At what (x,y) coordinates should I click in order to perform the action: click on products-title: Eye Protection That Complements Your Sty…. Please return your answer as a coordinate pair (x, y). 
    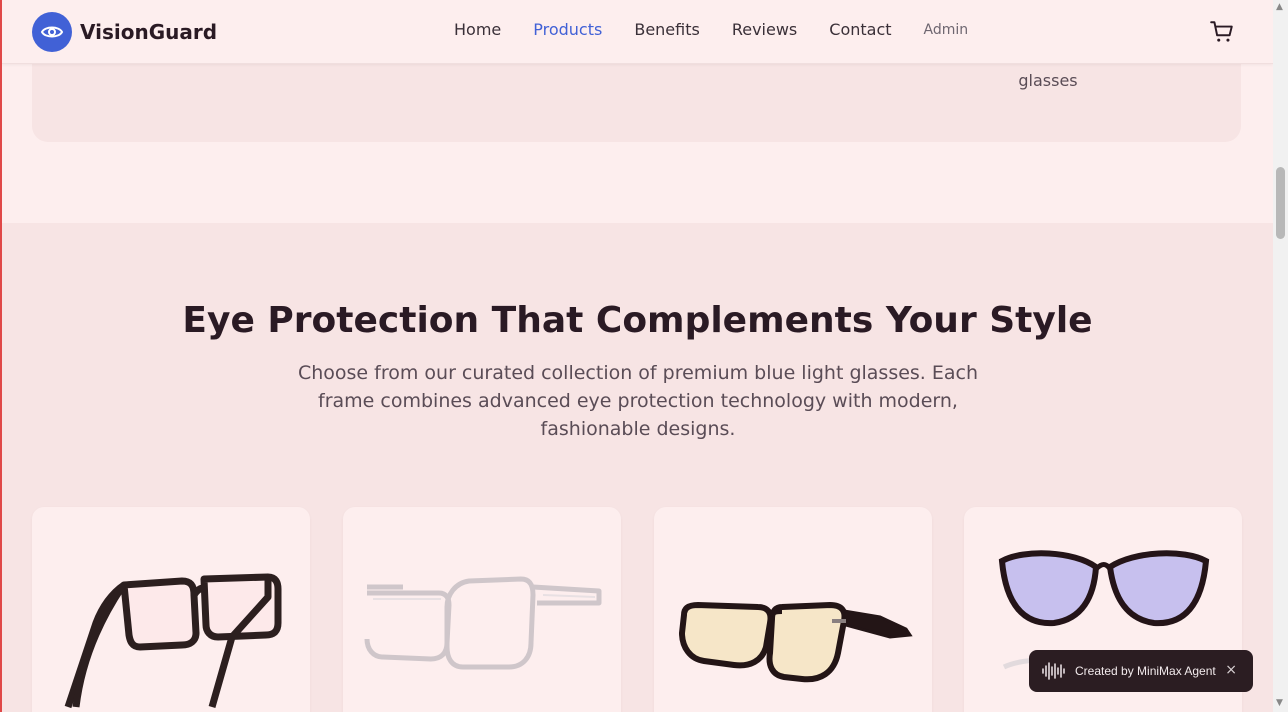
    Looking at the image, I should click on (637, 320).